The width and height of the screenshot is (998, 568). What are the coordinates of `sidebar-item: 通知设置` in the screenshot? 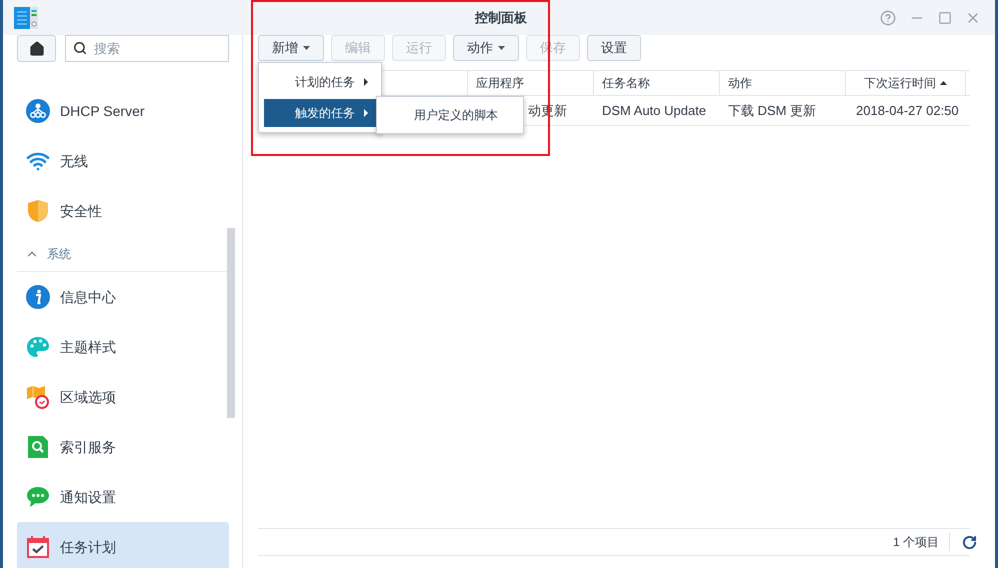 It's located at (123, 497).